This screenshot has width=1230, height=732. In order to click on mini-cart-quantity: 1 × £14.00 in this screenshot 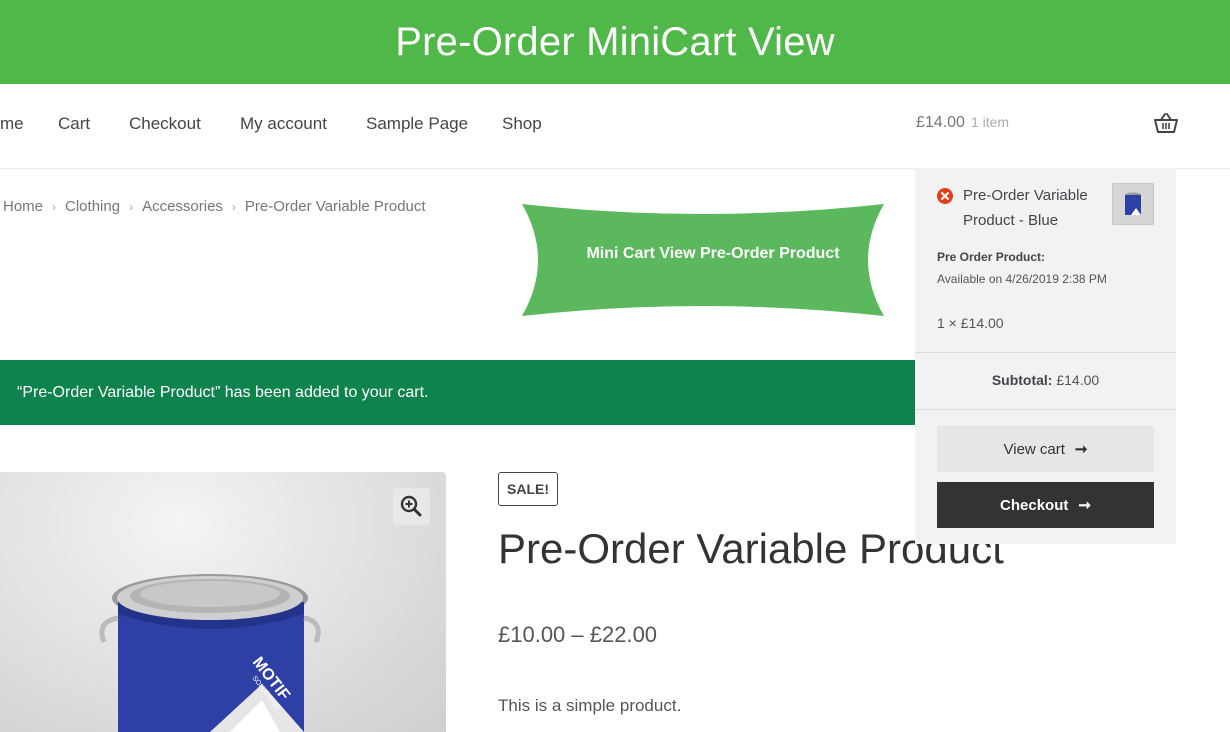, I will do `click(970, 323)`.